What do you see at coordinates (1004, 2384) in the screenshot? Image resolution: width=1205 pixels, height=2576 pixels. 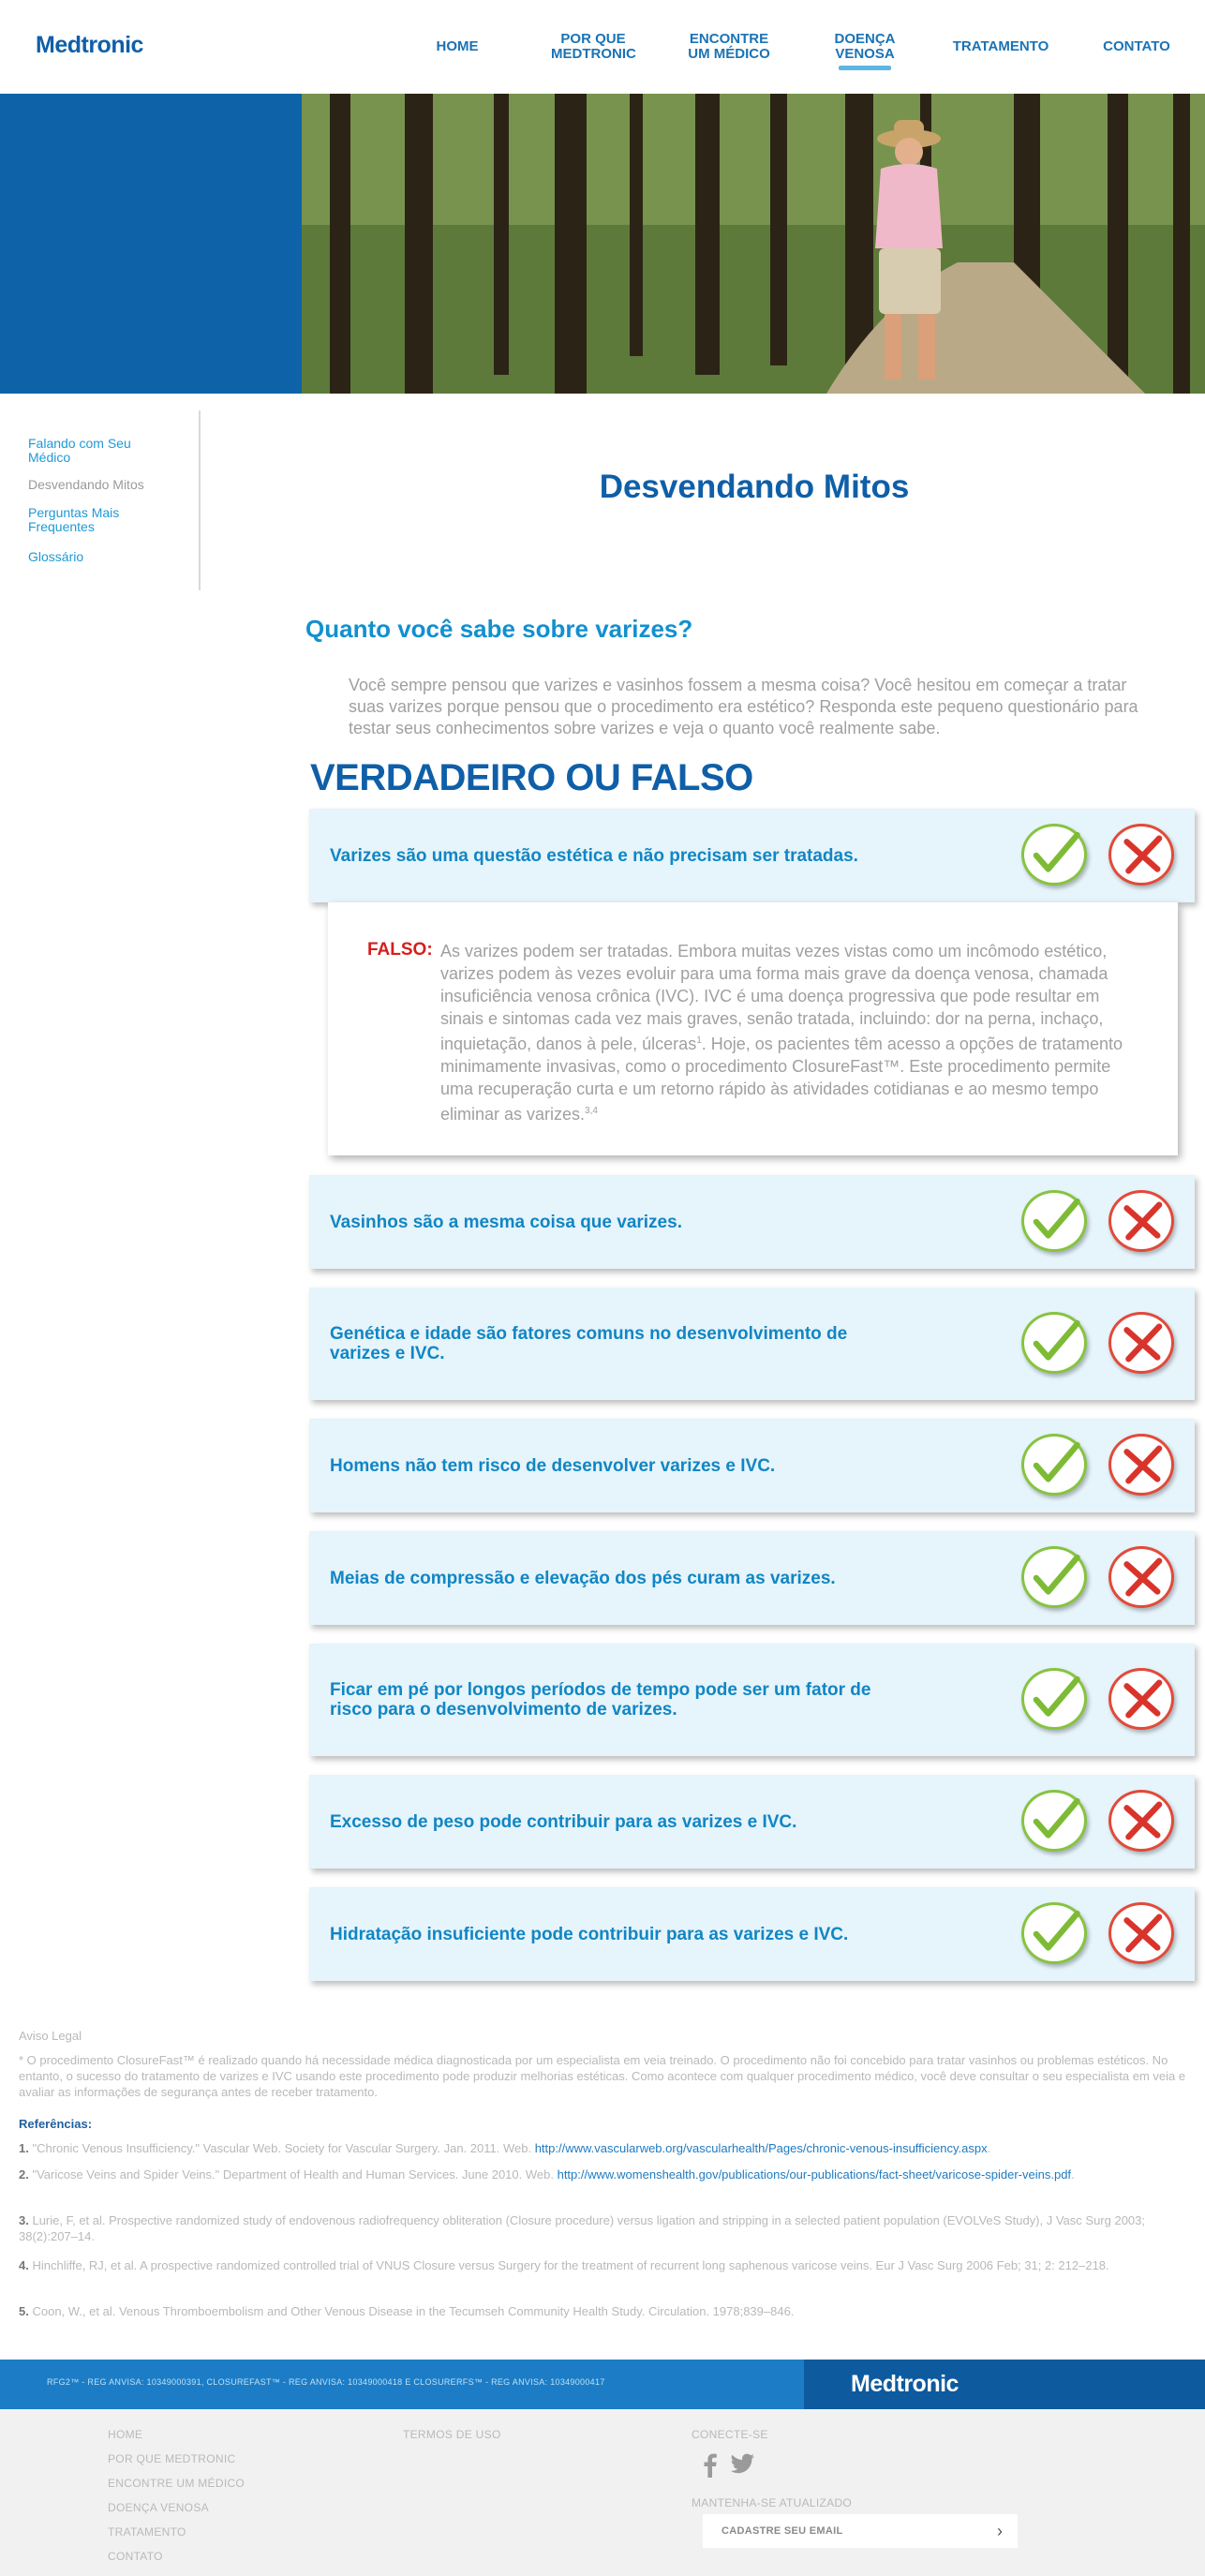 I see `footer-logo-box: Medtronic` at bounding box center [1004, 2384].